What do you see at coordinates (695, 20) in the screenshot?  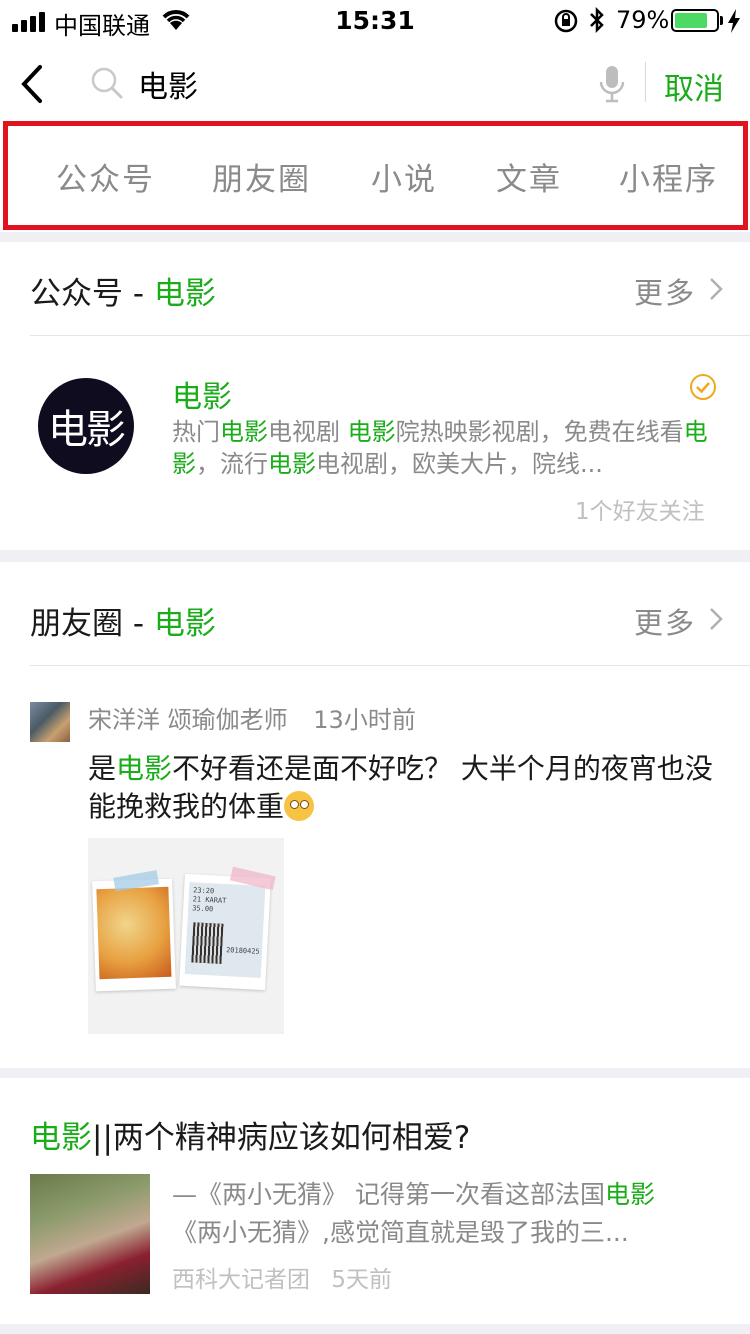 I see `battery-icon` at bounding box center [695, 20].